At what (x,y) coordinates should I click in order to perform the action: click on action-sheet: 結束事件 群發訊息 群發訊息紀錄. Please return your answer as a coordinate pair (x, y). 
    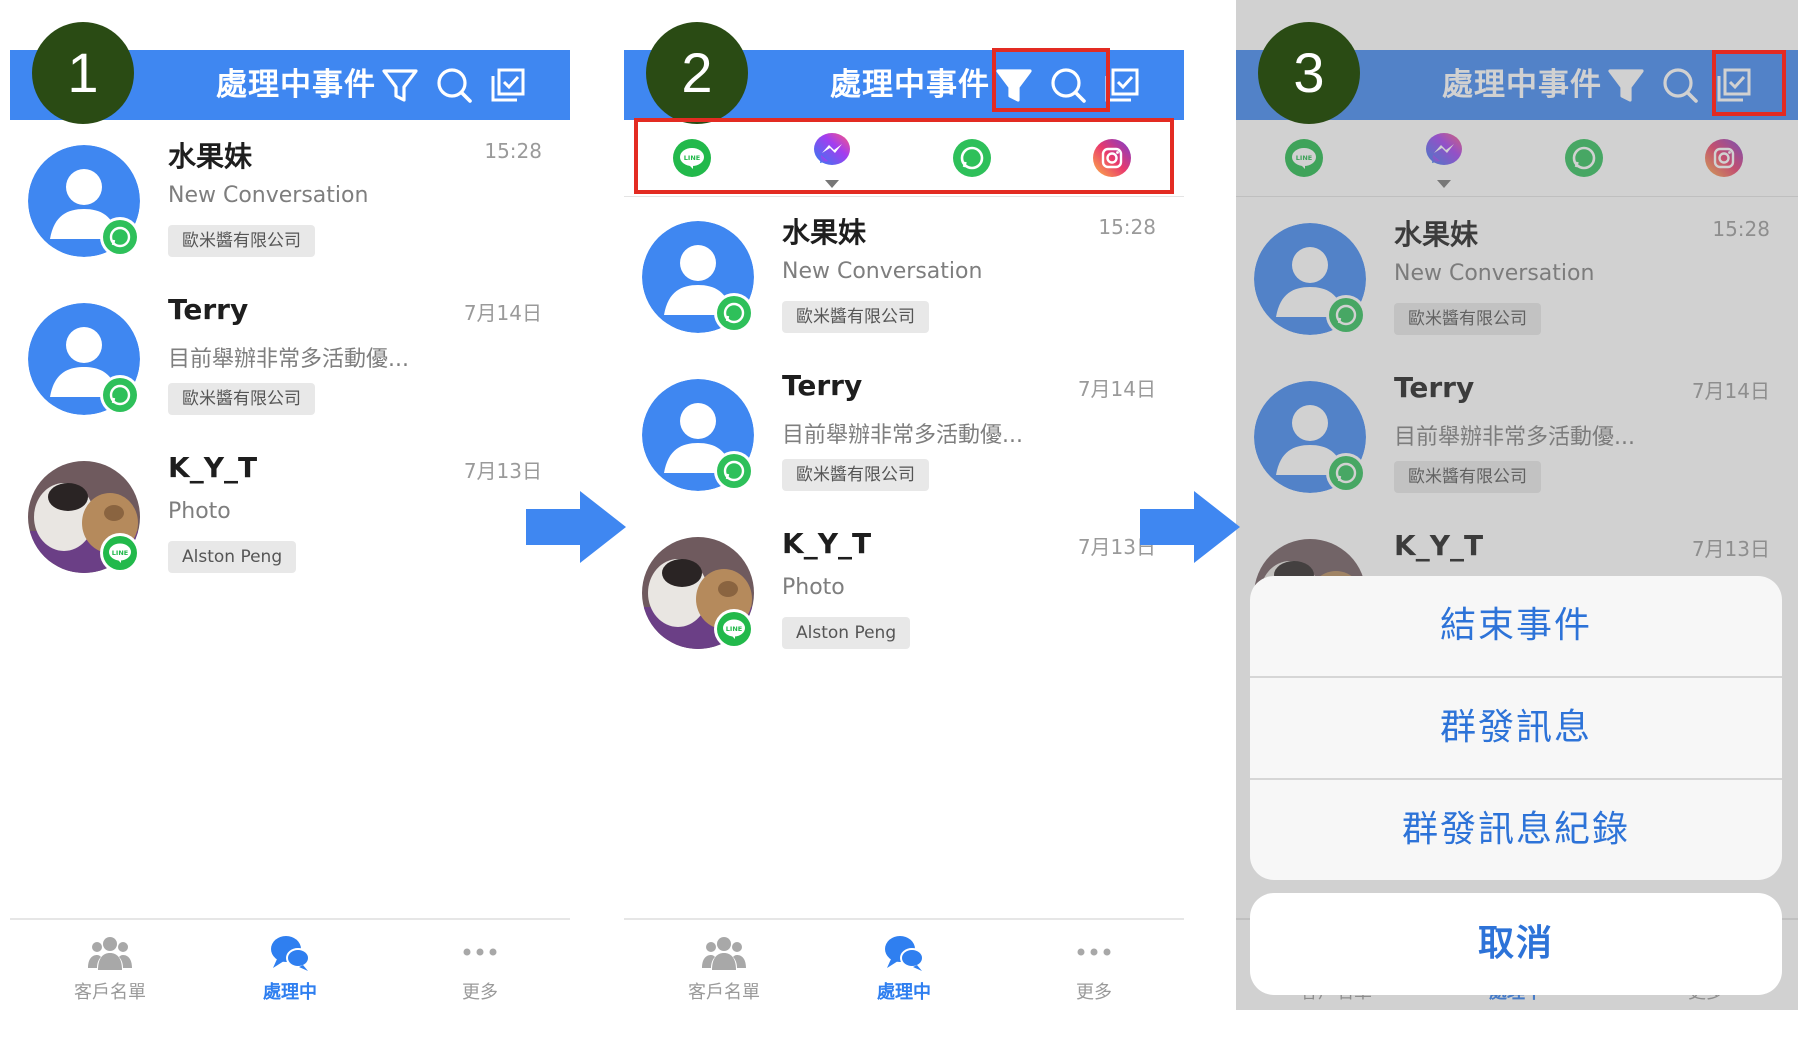
    Looking at the image, I should click on (1516, 728).